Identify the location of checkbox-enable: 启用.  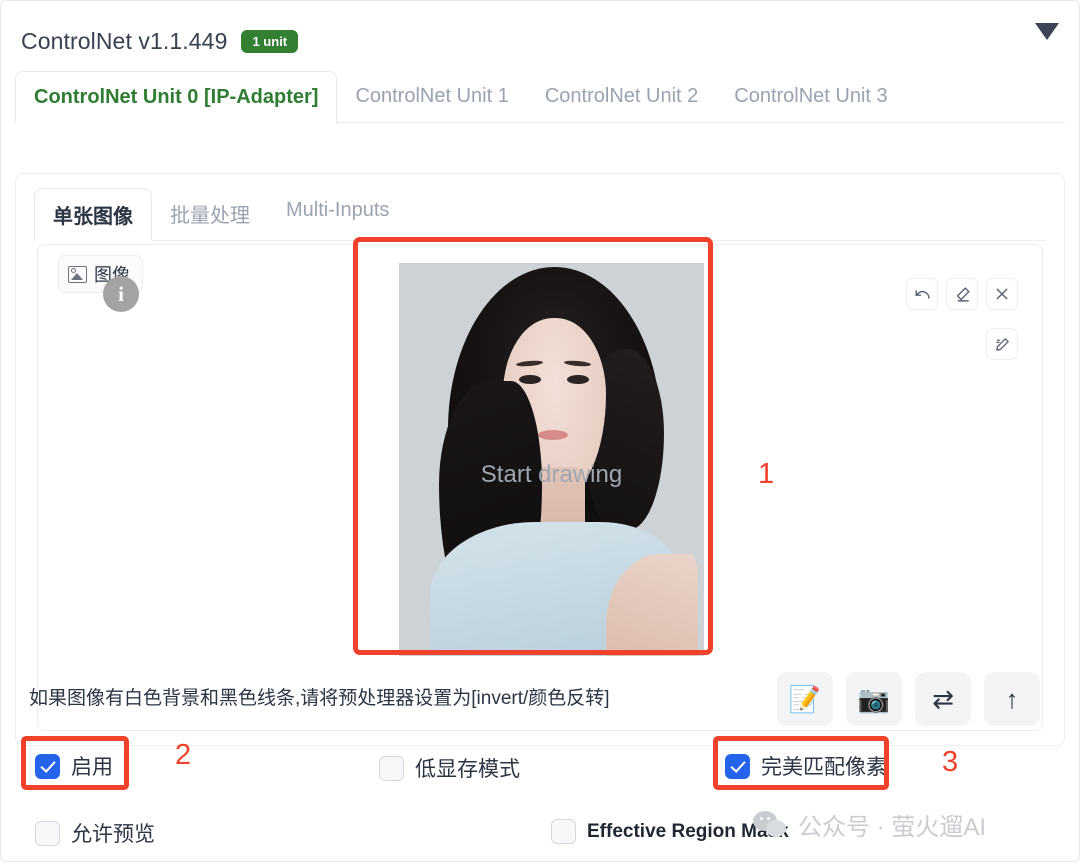
(74, 766).